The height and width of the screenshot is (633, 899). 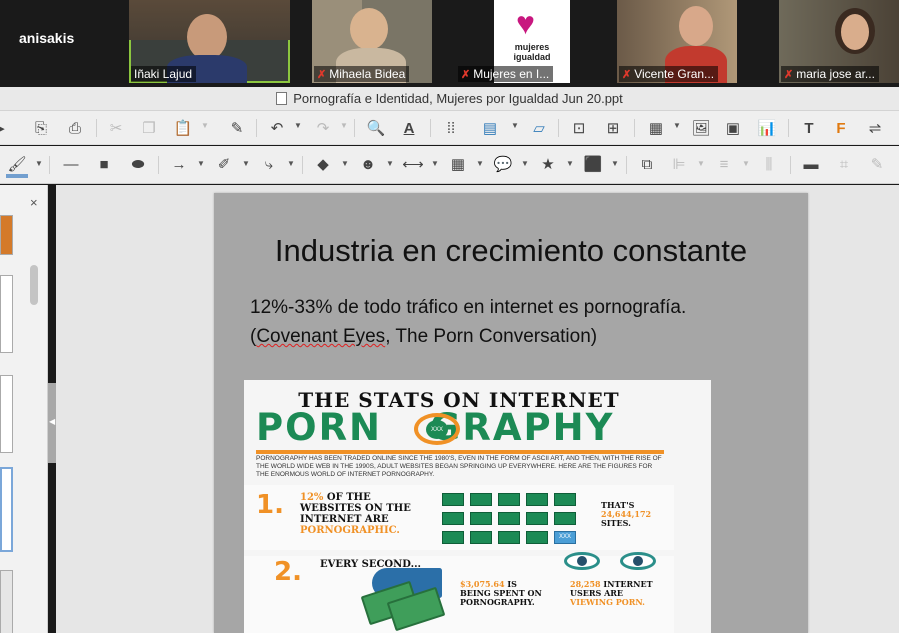 I want to click on flowchart-icon: ▦, so click(x=458, y=164).